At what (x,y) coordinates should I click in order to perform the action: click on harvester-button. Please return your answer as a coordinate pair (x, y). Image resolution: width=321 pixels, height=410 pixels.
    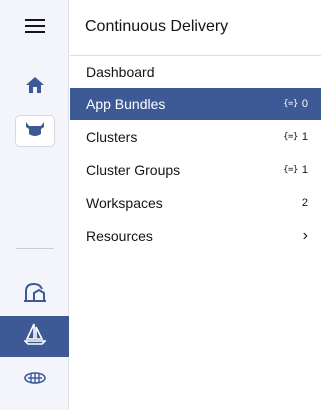
    Looking at the image, I should click on (34, 294).